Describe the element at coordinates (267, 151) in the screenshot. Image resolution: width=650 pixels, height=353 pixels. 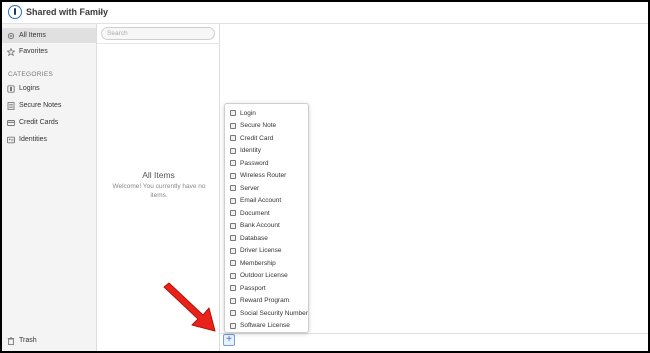
I see `menu-item-identity: Identity` at that location.